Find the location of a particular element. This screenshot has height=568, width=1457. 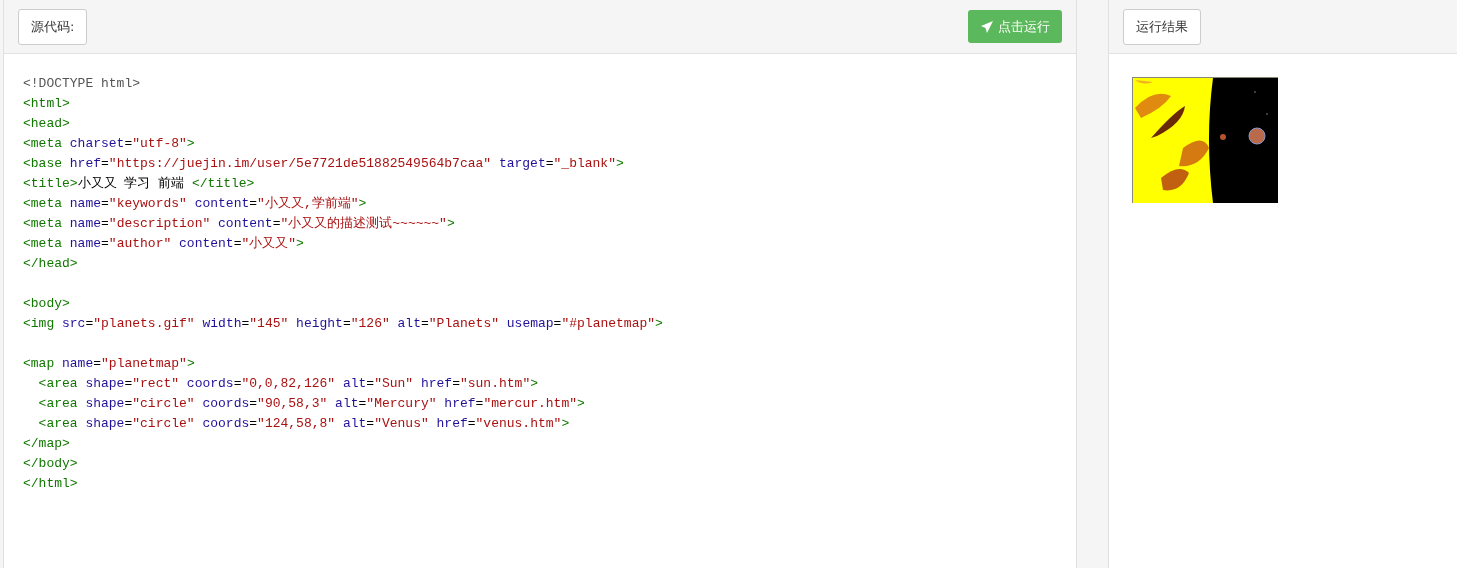

code-line: <body> is located at coordinates (47, 304).